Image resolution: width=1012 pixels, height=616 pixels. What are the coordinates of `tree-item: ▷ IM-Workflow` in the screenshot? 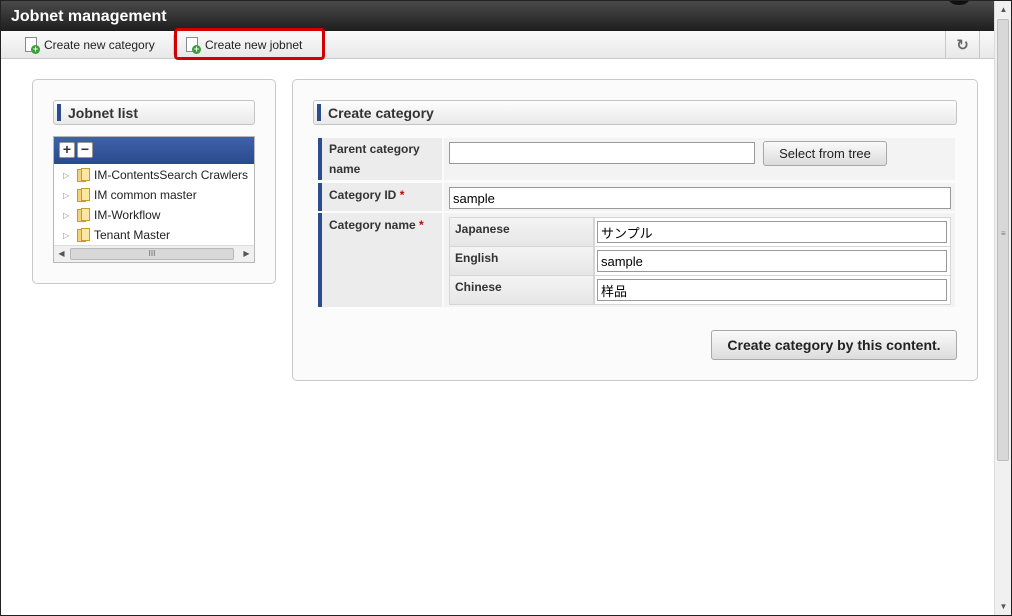 It's located at (154, 215).